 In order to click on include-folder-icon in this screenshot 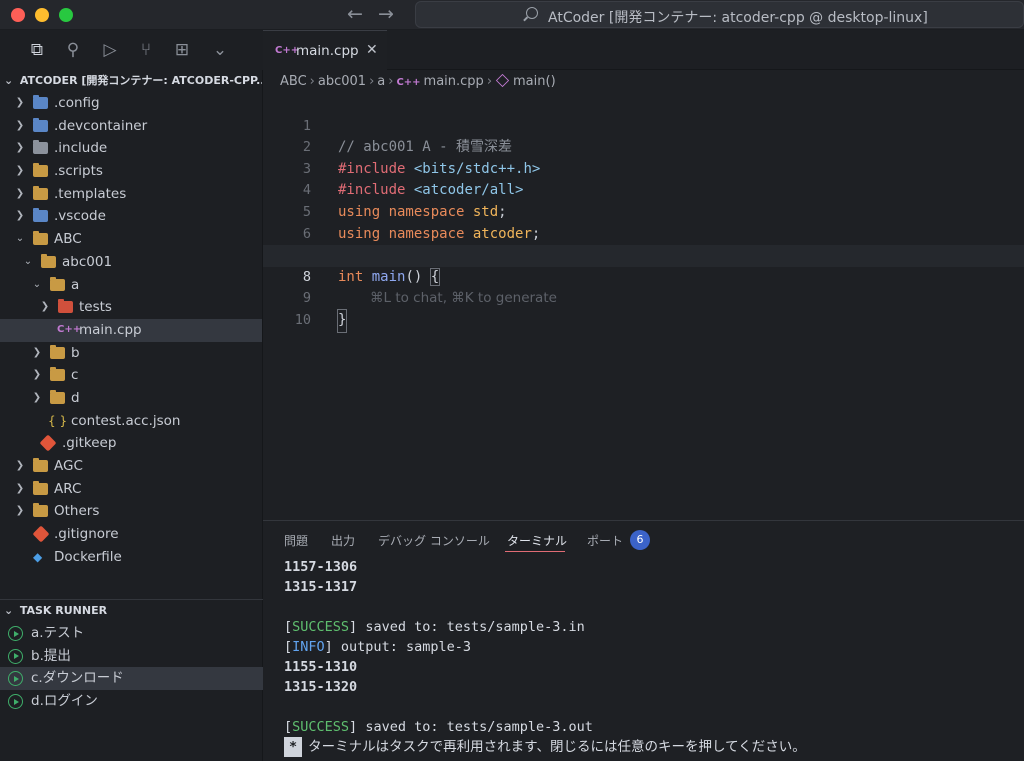, I will do `click(40, 147)`.